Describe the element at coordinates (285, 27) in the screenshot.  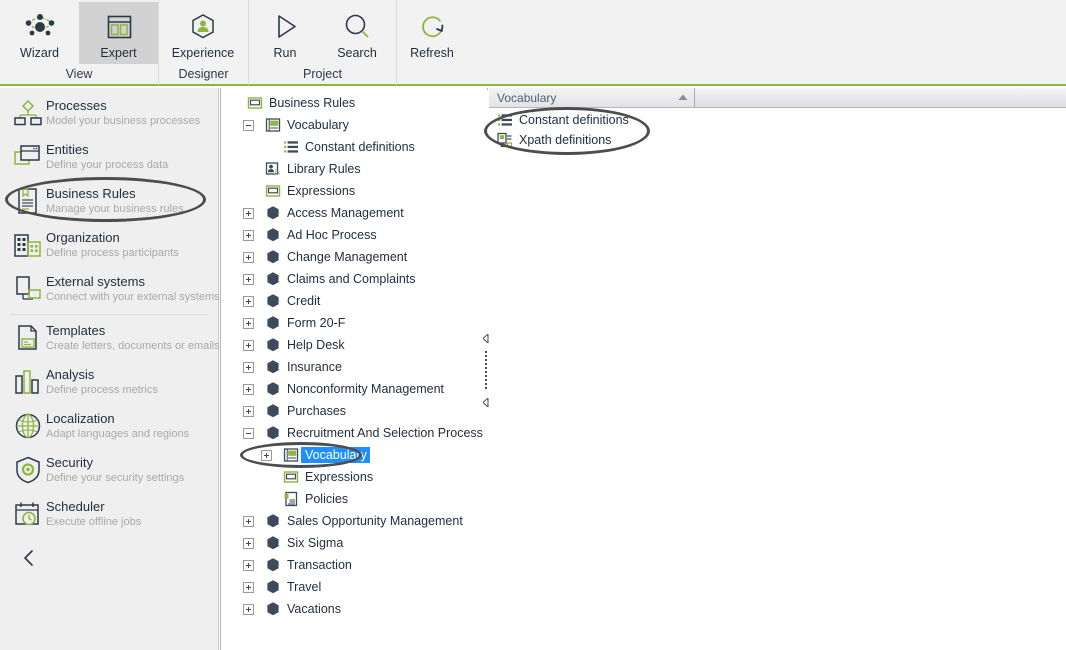
I see `play-icon` at that location.